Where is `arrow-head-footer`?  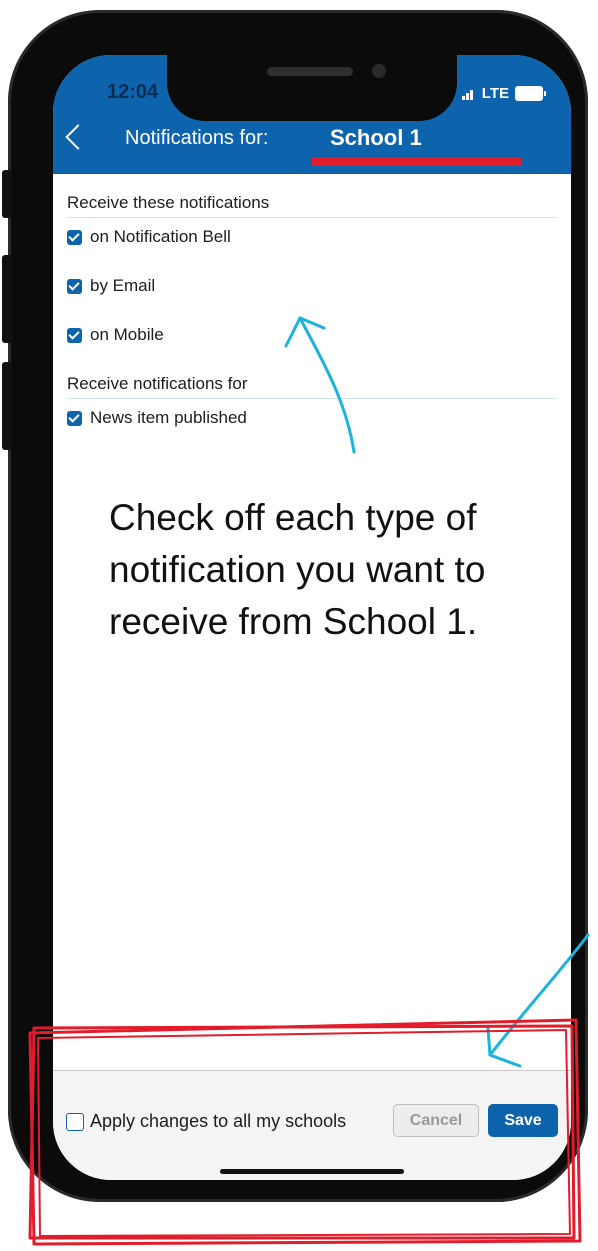
arrow-head-footer is located at coordinates (504, 1047).